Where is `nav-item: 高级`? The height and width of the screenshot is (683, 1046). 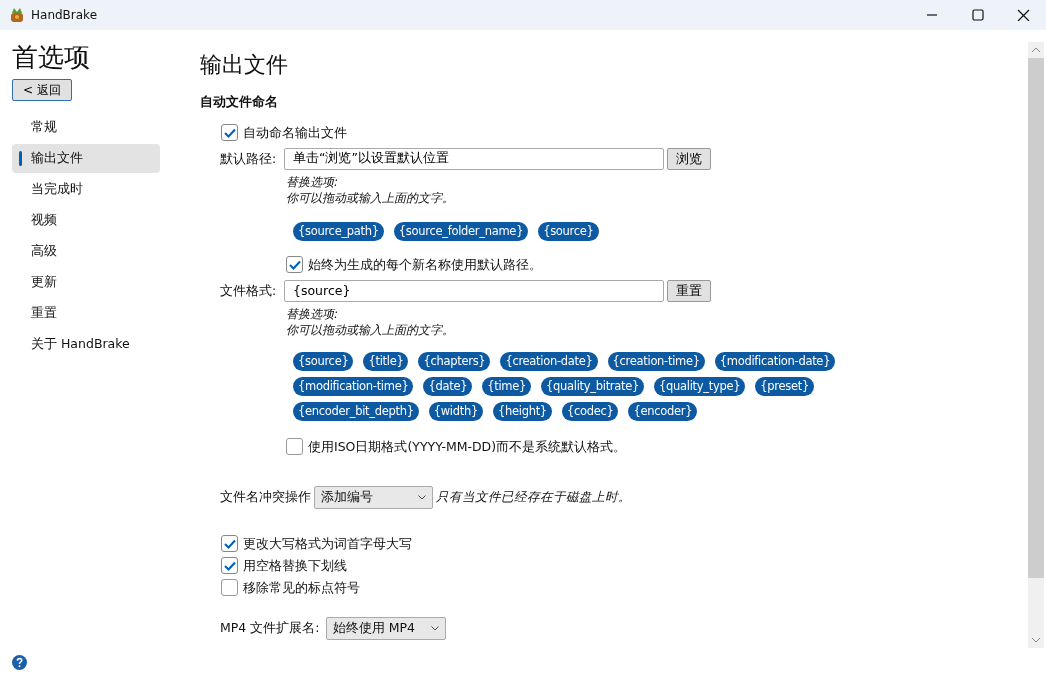
nav-item: 高级 is located at coordinates (86, 252).